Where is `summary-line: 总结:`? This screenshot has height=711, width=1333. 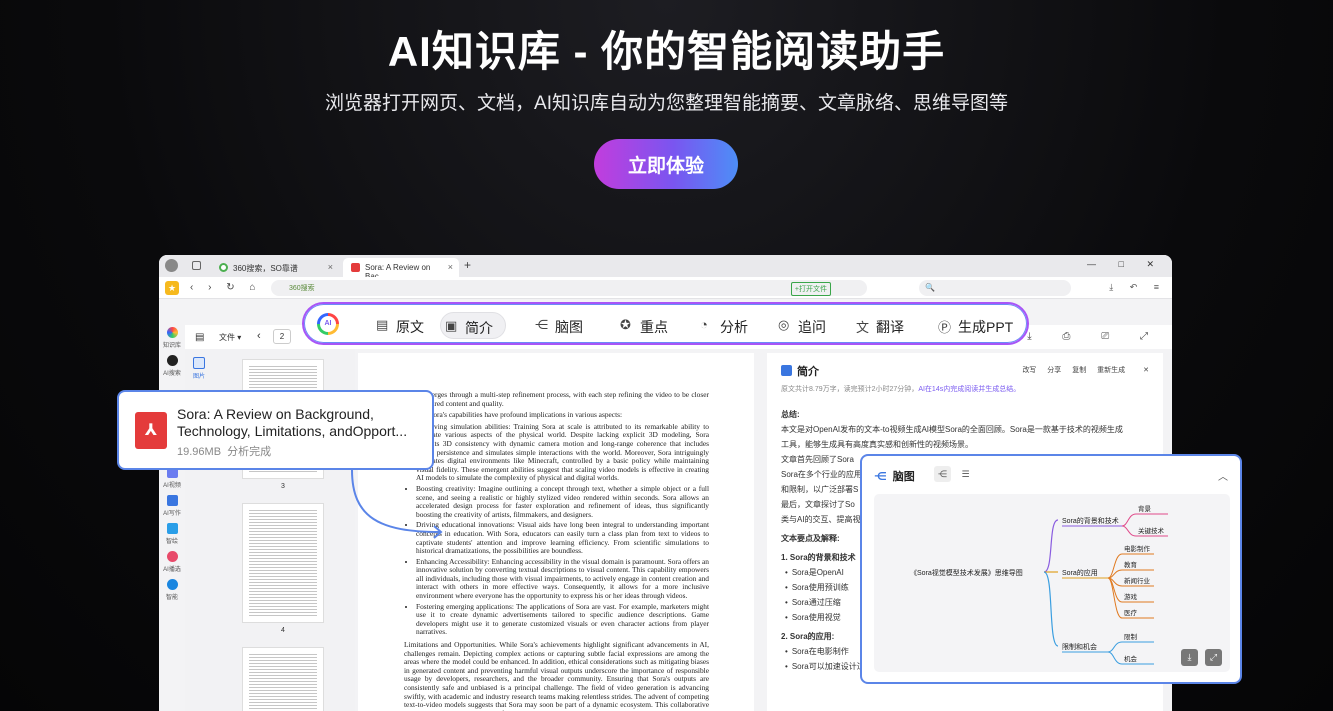 summary-line: 总结: is located at coordinates (790, 414).